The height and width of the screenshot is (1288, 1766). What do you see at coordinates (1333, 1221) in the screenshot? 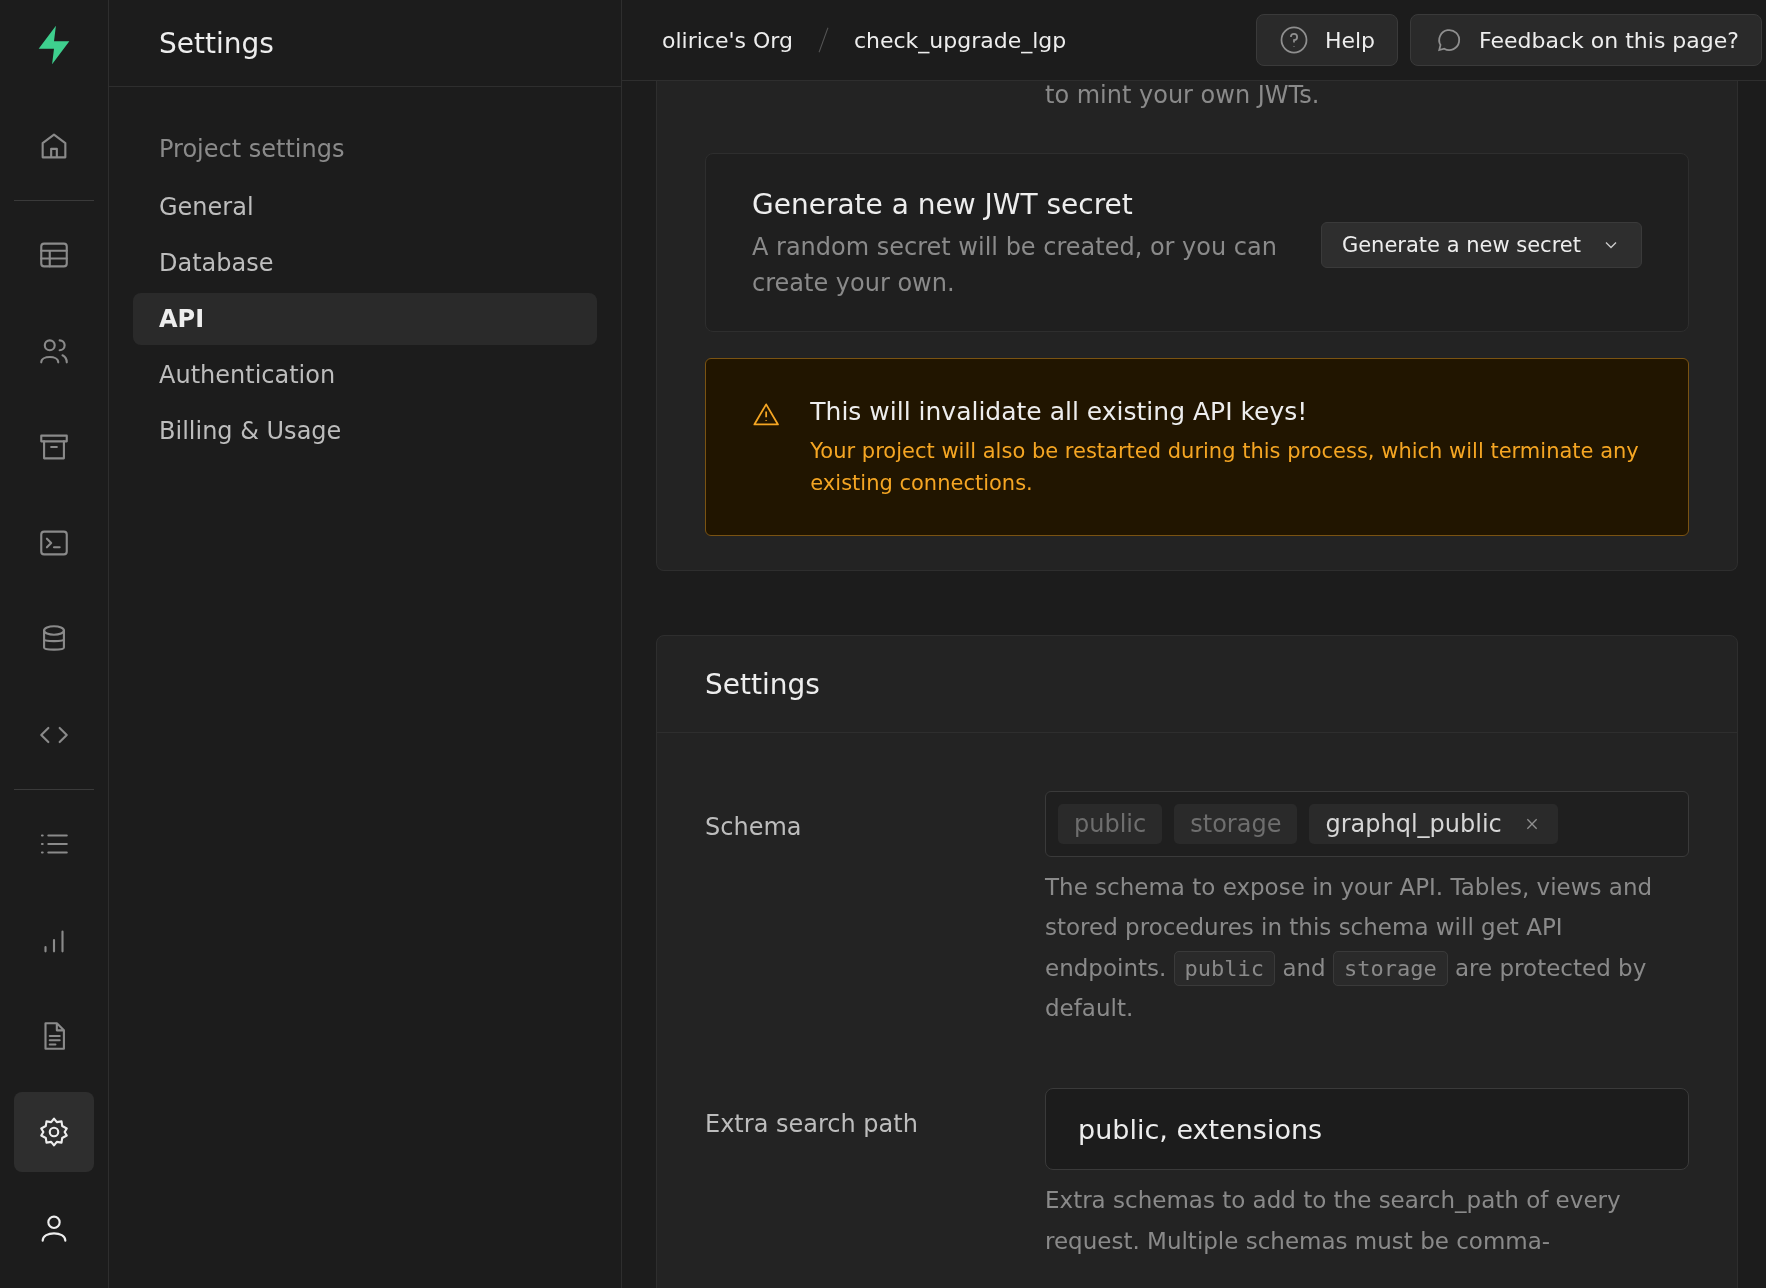
I see `search-path-description: Extra schemas to add to the search_path of every request. Multiple schemas must be comma-` at bounding box center [1333, 1221].